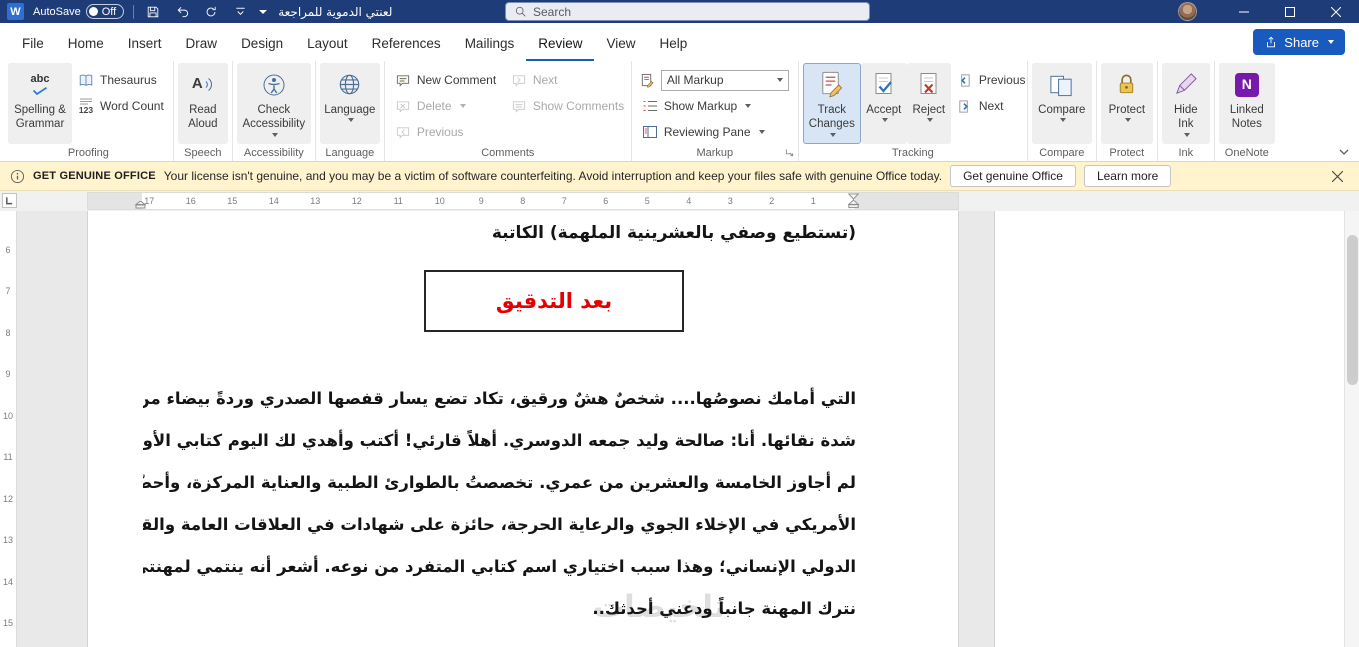 The height and width of the screenshot is (647, 1359). I want to click on language-globe-icon, so click(350, 84).